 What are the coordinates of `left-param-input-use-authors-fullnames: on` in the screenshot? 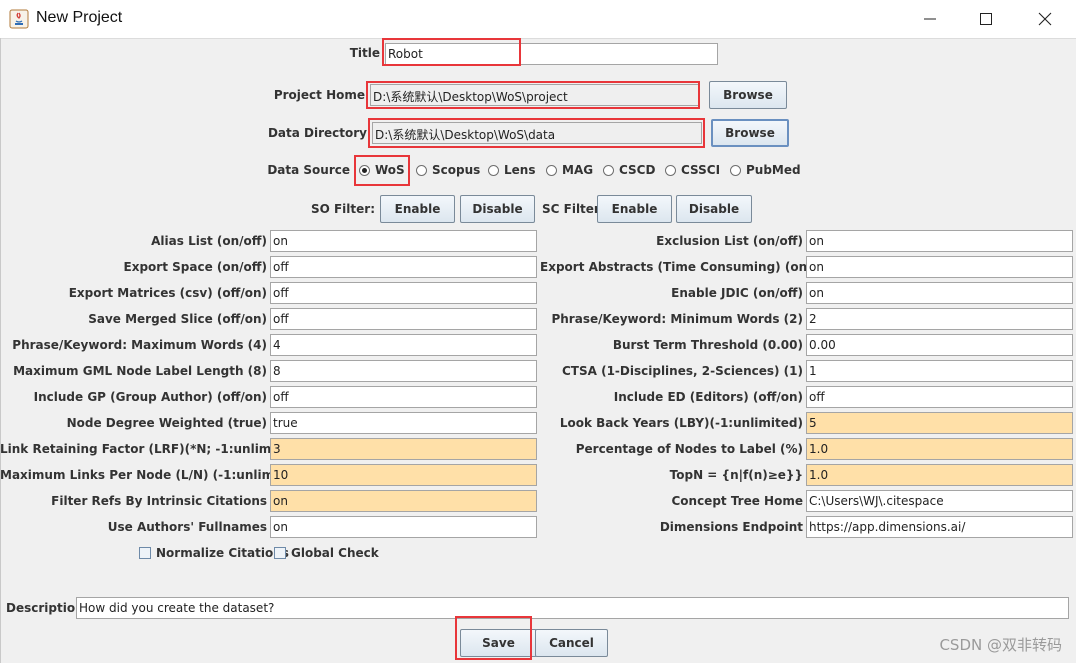 It's located at (403, 527).